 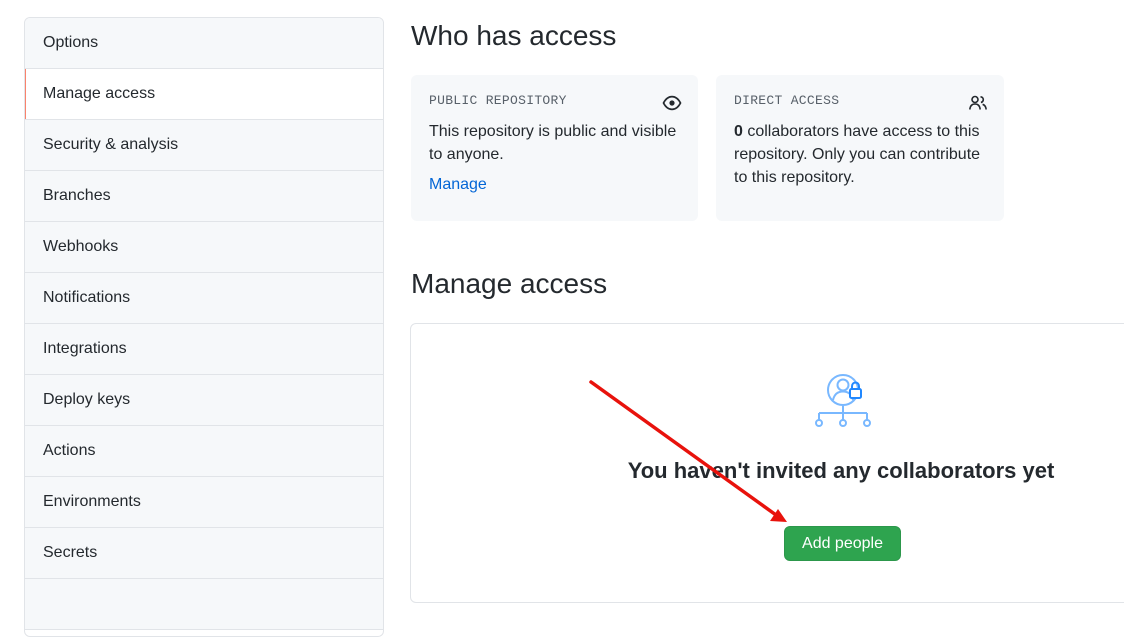 I want to click on manage-access-heading: Manage access, so click(x=509, y=283).